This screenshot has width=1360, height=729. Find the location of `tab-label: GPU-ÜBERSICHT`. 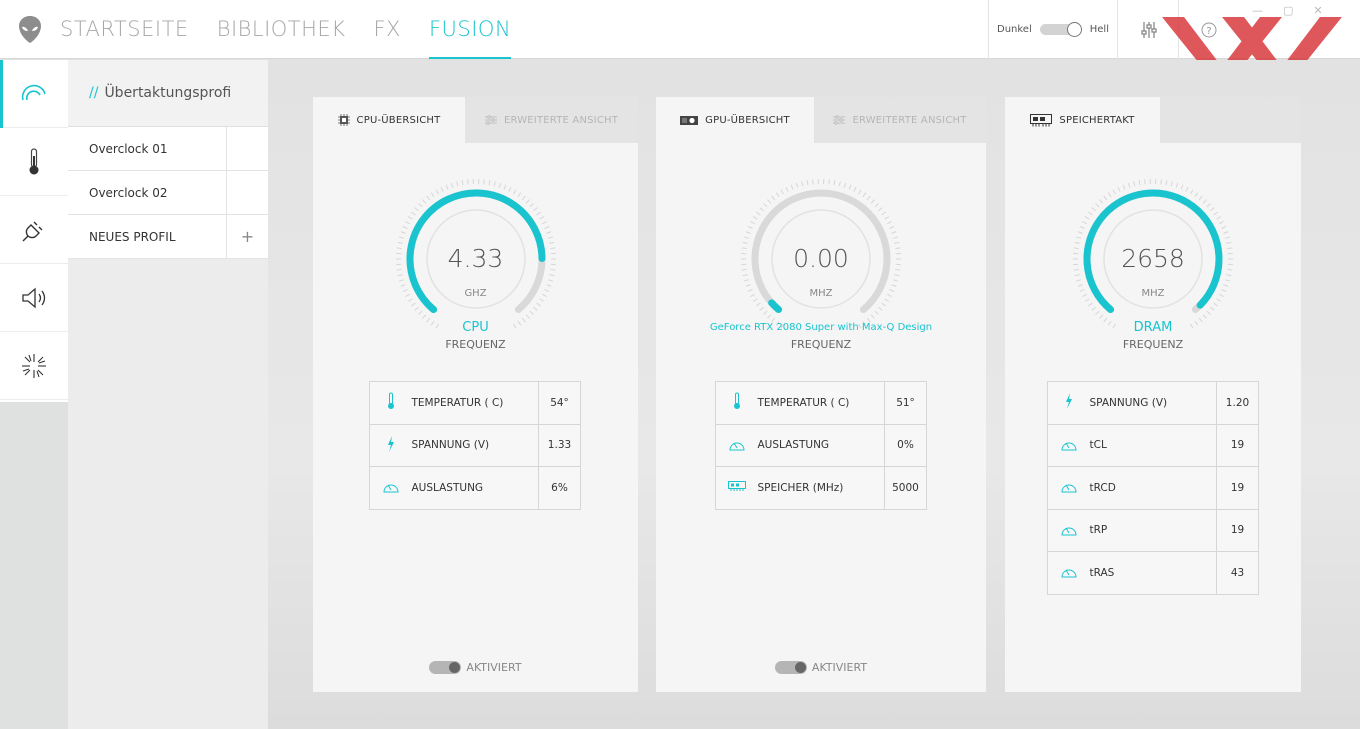

tab-label: GPU-ÜBERSICHT is located at coordinates (747, 120).